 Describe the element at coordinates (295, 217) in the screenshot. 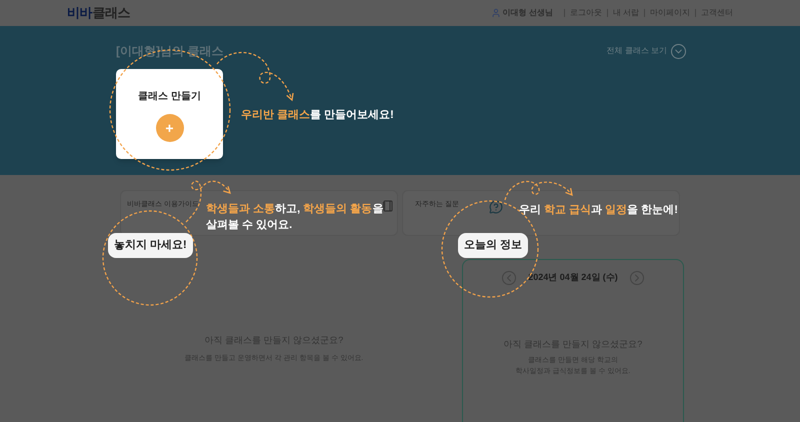

I see `tour-message: 학생들과 소통하고, 학생들의 활동을 살펴볼 수 있어요.` at that location.